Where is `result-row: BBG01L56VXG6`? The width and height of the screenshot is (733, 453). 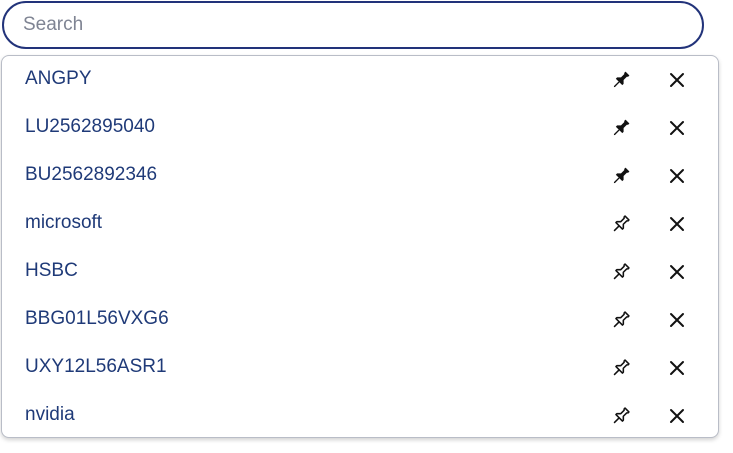
result-row: BBG01L56VXG6 is located at coordinates (360, 320).